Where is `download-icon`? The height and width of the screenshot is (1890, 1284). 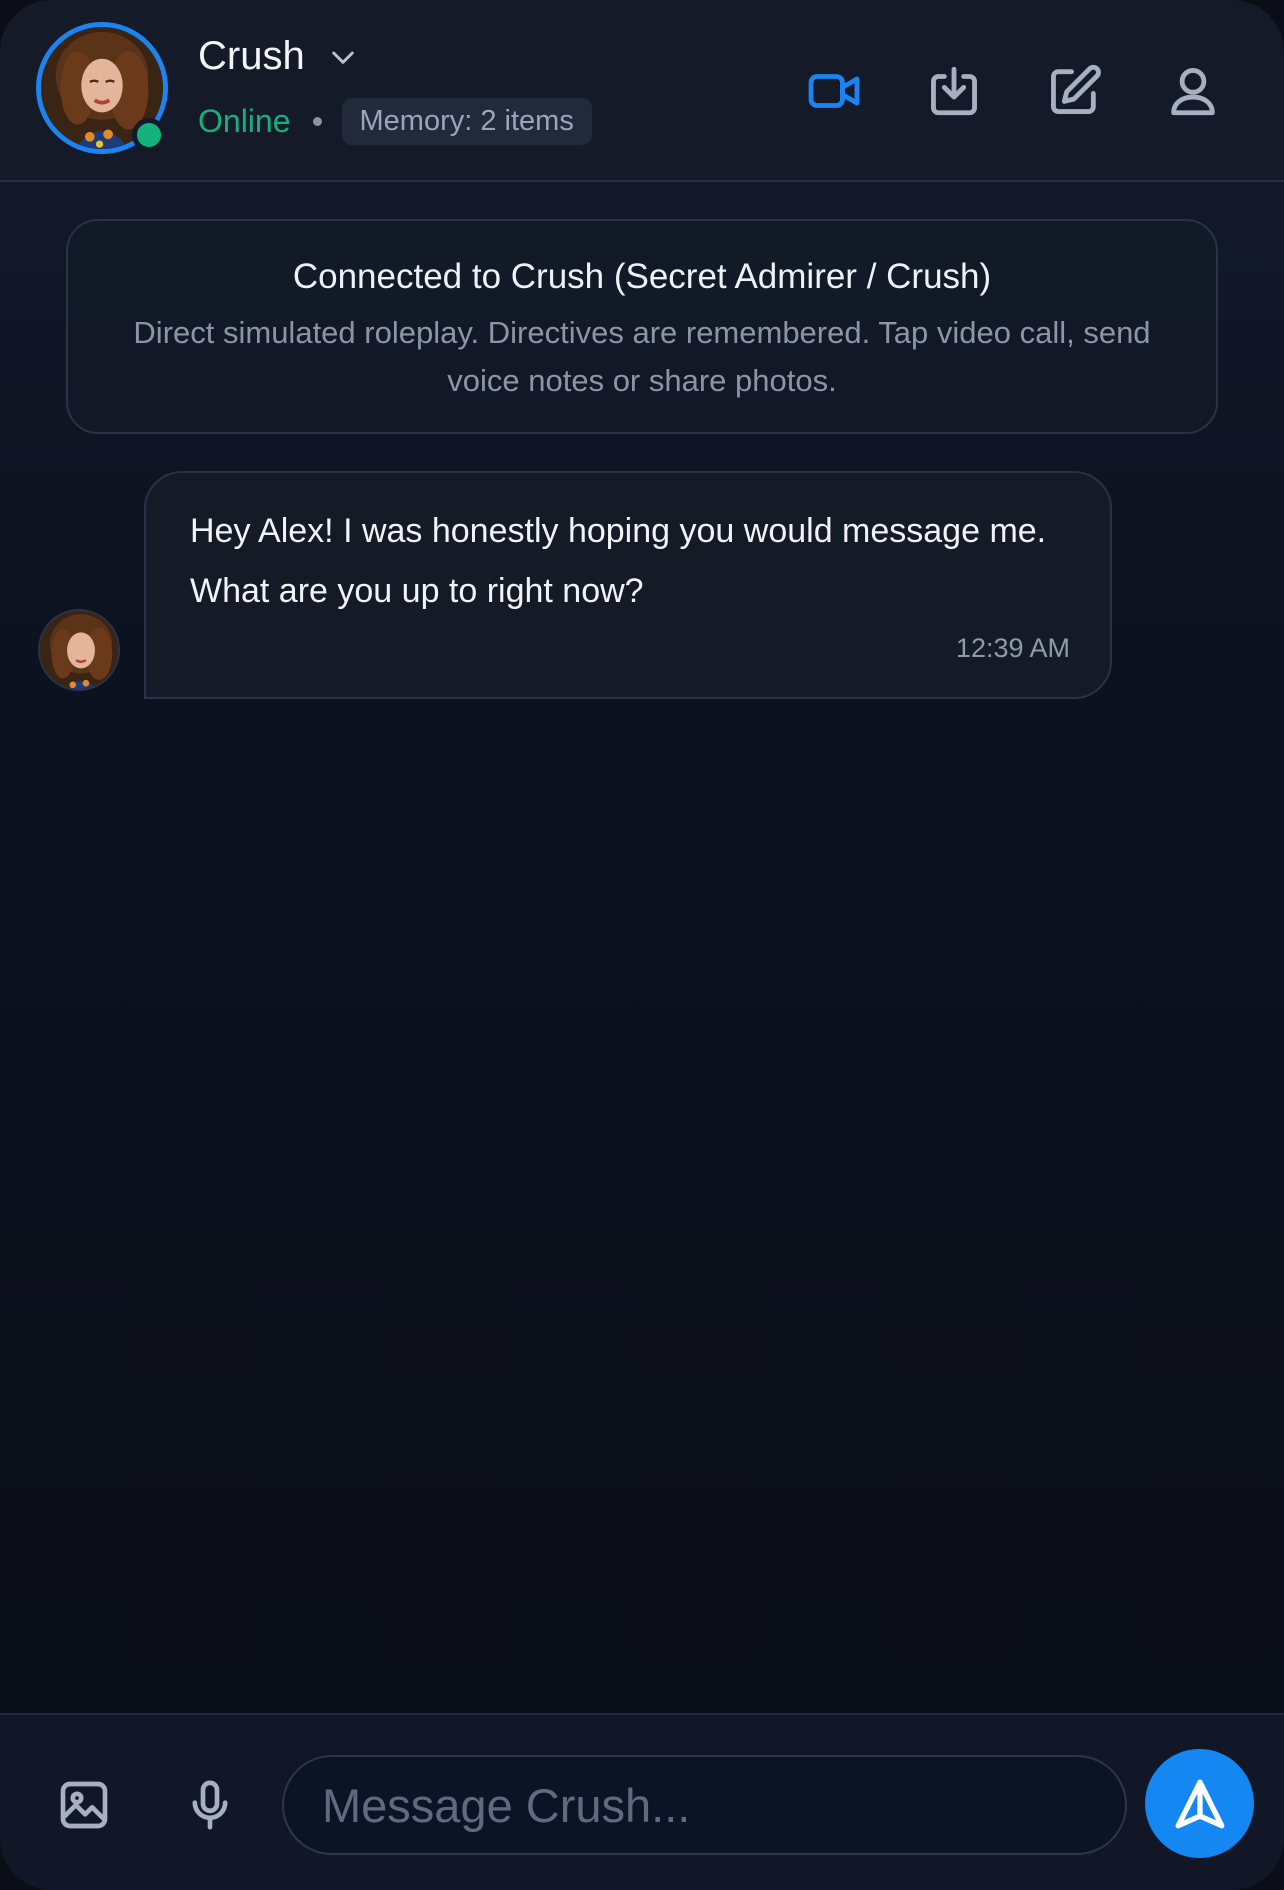
download-icon is located at coordinates (954, 91).